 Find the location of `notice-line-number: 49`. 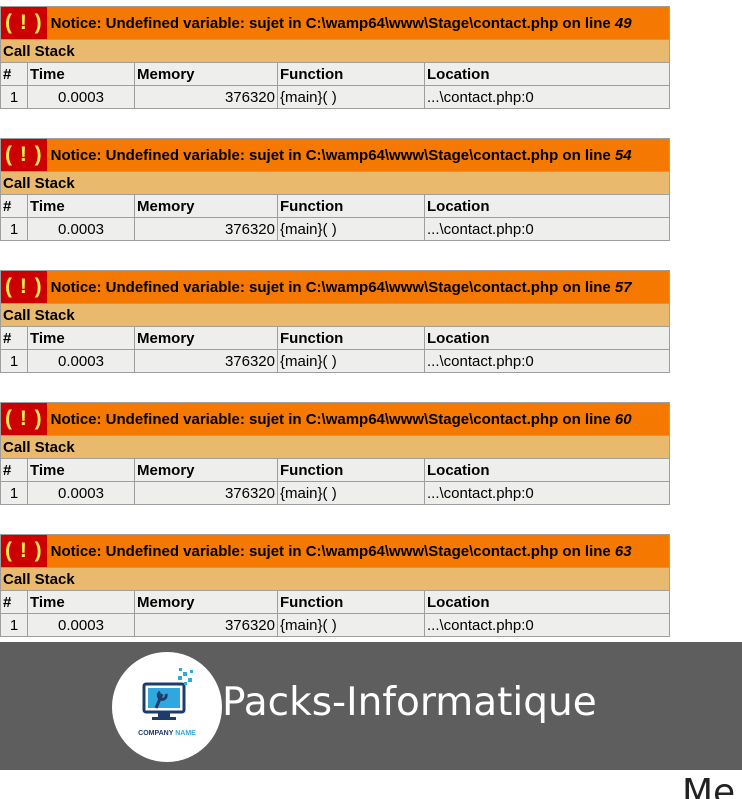

notice-line-number: 49 is located at coordinates (623, 23).